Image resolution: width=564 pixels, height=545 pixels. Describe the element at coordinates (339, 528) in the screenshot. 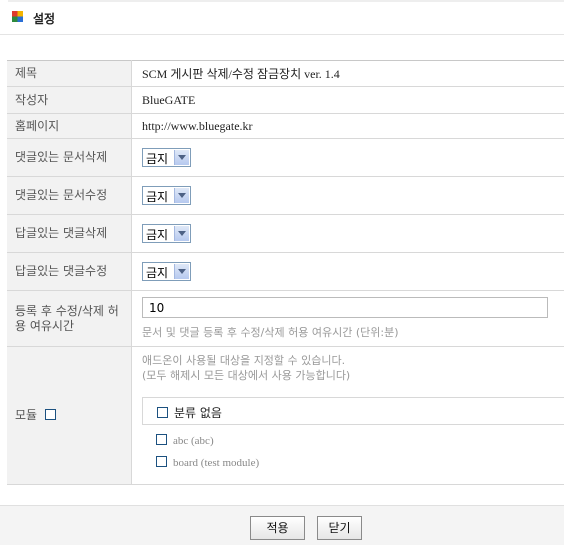

I see `close-button: 닫기` at that location.